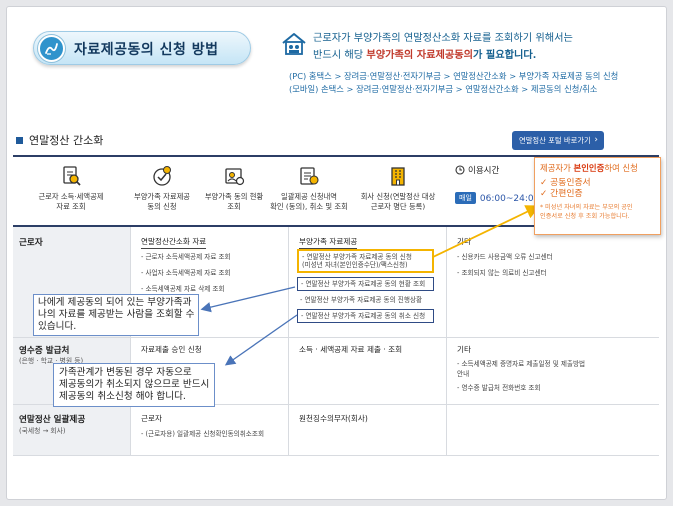 This screenshot has width=673, height=506. I want to click on cert-title-pre: 제공자가, so click(557, 168).